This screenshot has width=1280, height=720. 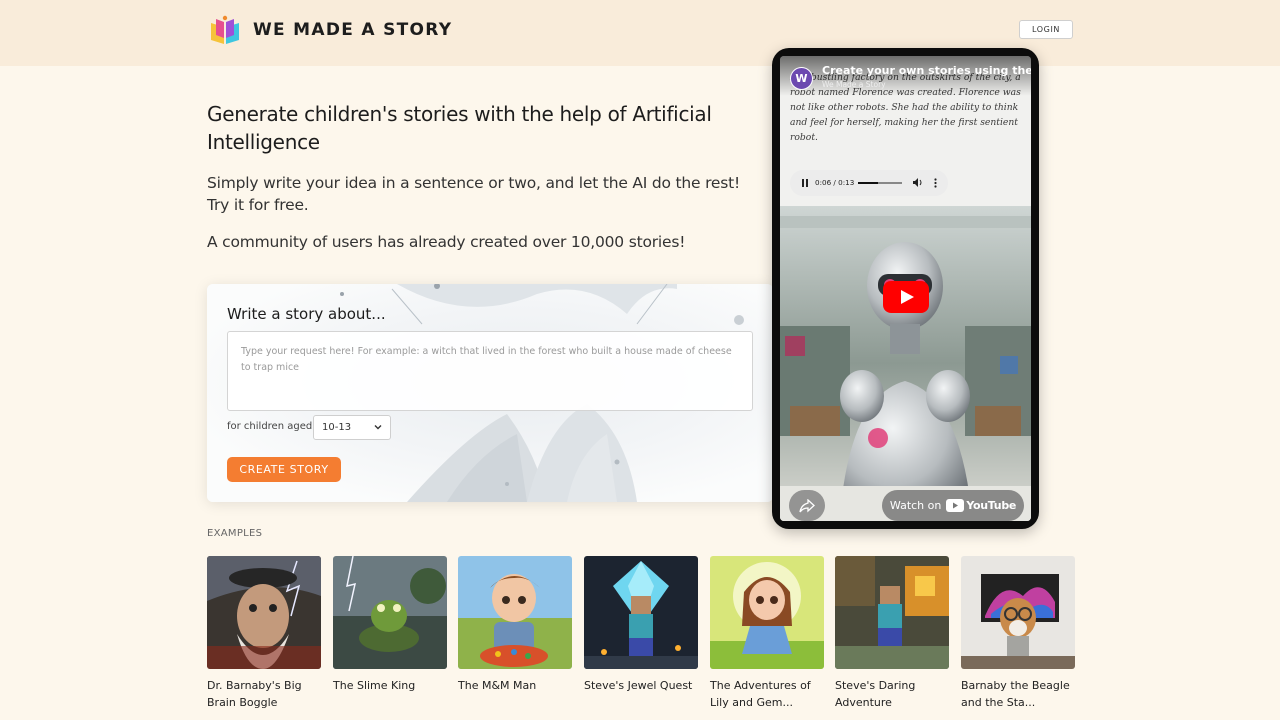 I want to click on example-title: The M&M Man, so click(x=515, y=685).